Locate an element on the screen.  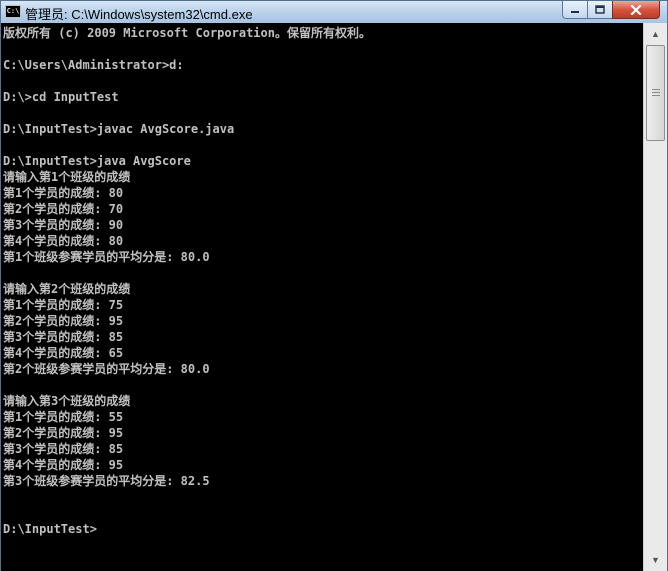
scroll-down-arrow-icon: ▼ is located at coordinates (655, 559).